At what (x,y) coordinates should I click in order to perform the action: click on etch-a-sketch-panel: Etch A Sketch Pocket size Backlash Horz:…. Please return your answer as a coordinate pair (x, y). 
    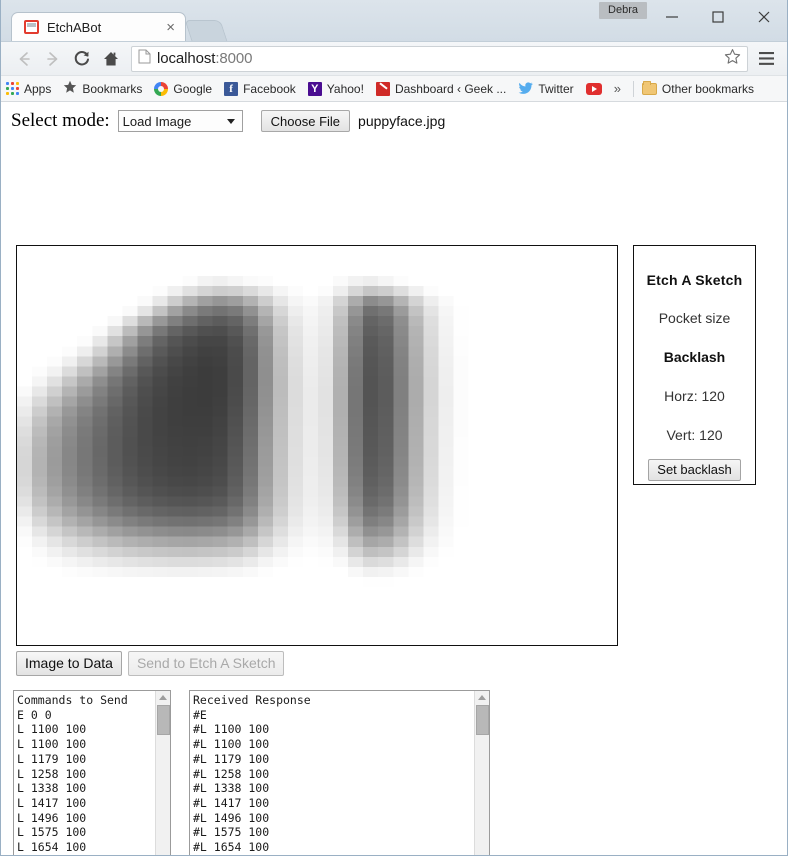
    Looking at the image, I should click on (694, 365).